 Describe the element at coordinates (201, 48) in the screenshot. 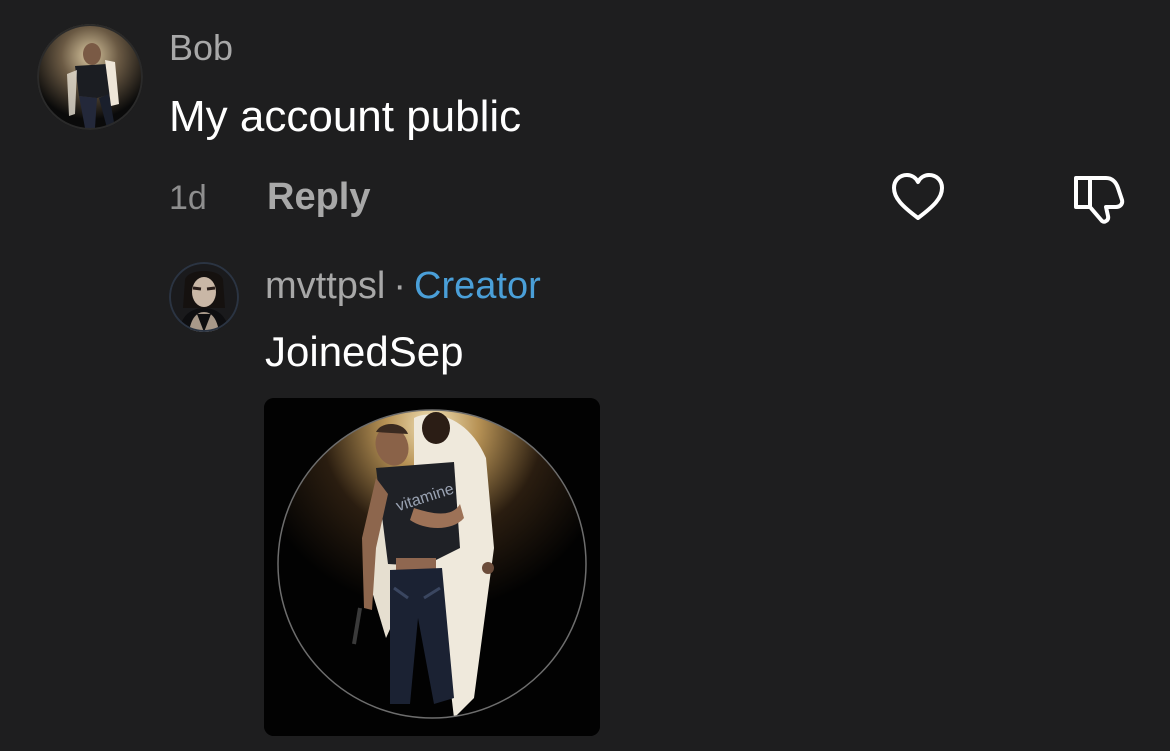

I see `comment-username: Bob` at that location.